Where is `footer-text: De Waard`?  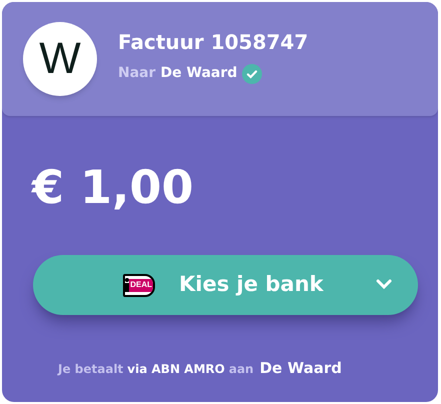
footer-text: De Waard is located at coordinates (301, 368).